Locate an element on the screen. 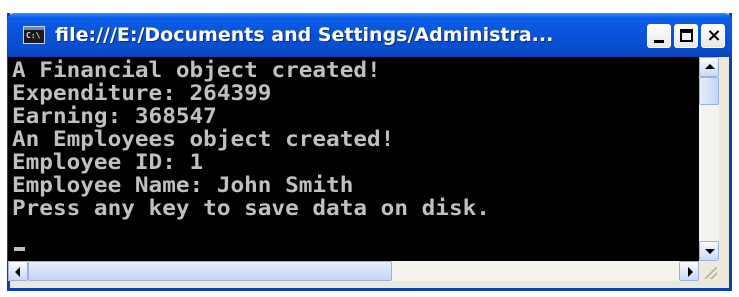 Image resolution: width=739 pixels, height=297 pixels. resize-grip-icon is located at coordinates (711, 273).